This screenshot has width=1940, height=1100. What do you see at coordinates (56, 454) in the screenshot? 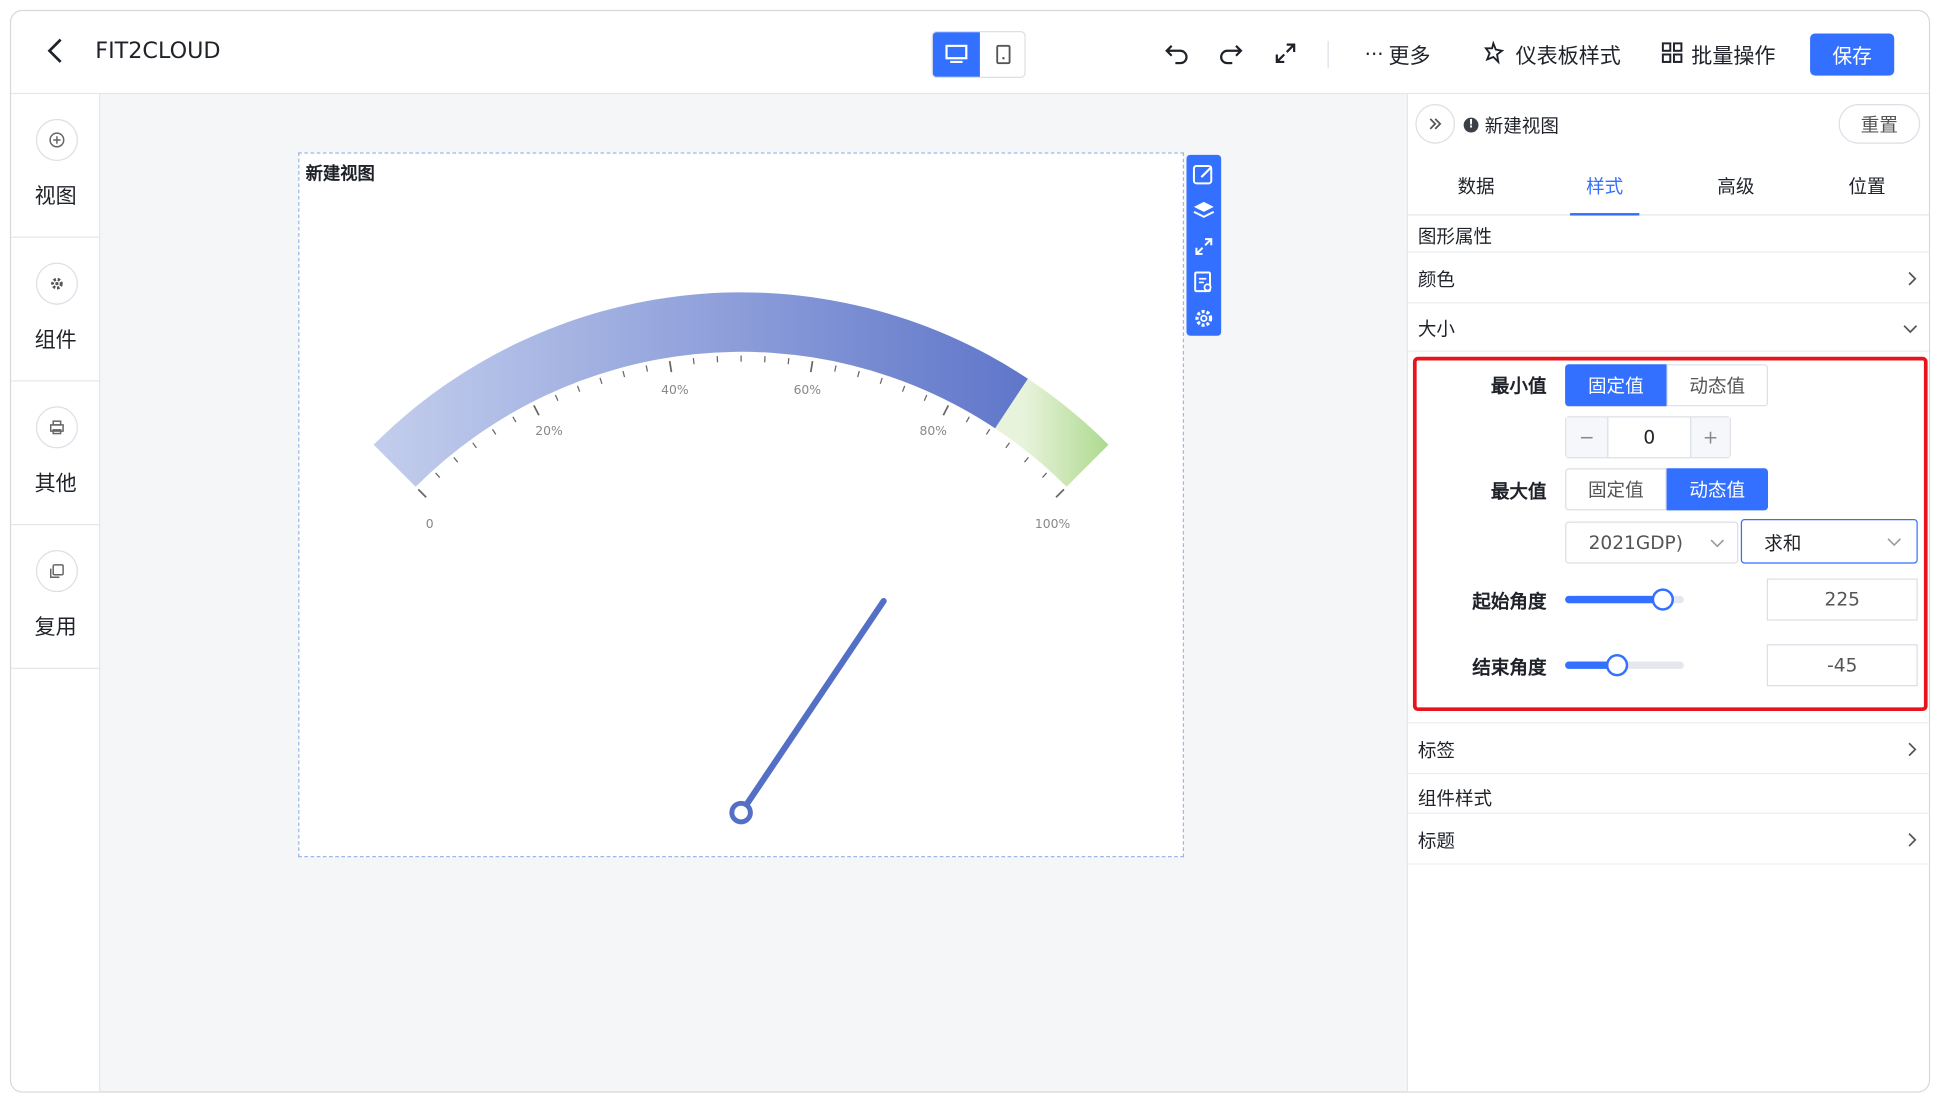
I see `sidebar-item-other: 其他` at bounding box center [56, 454].